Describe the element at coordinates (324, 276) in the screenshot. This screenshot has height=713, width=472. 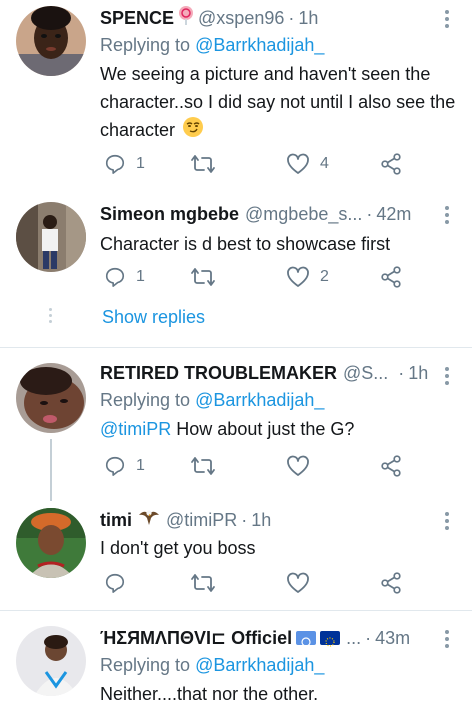
I see `like-count: 2` at that location.